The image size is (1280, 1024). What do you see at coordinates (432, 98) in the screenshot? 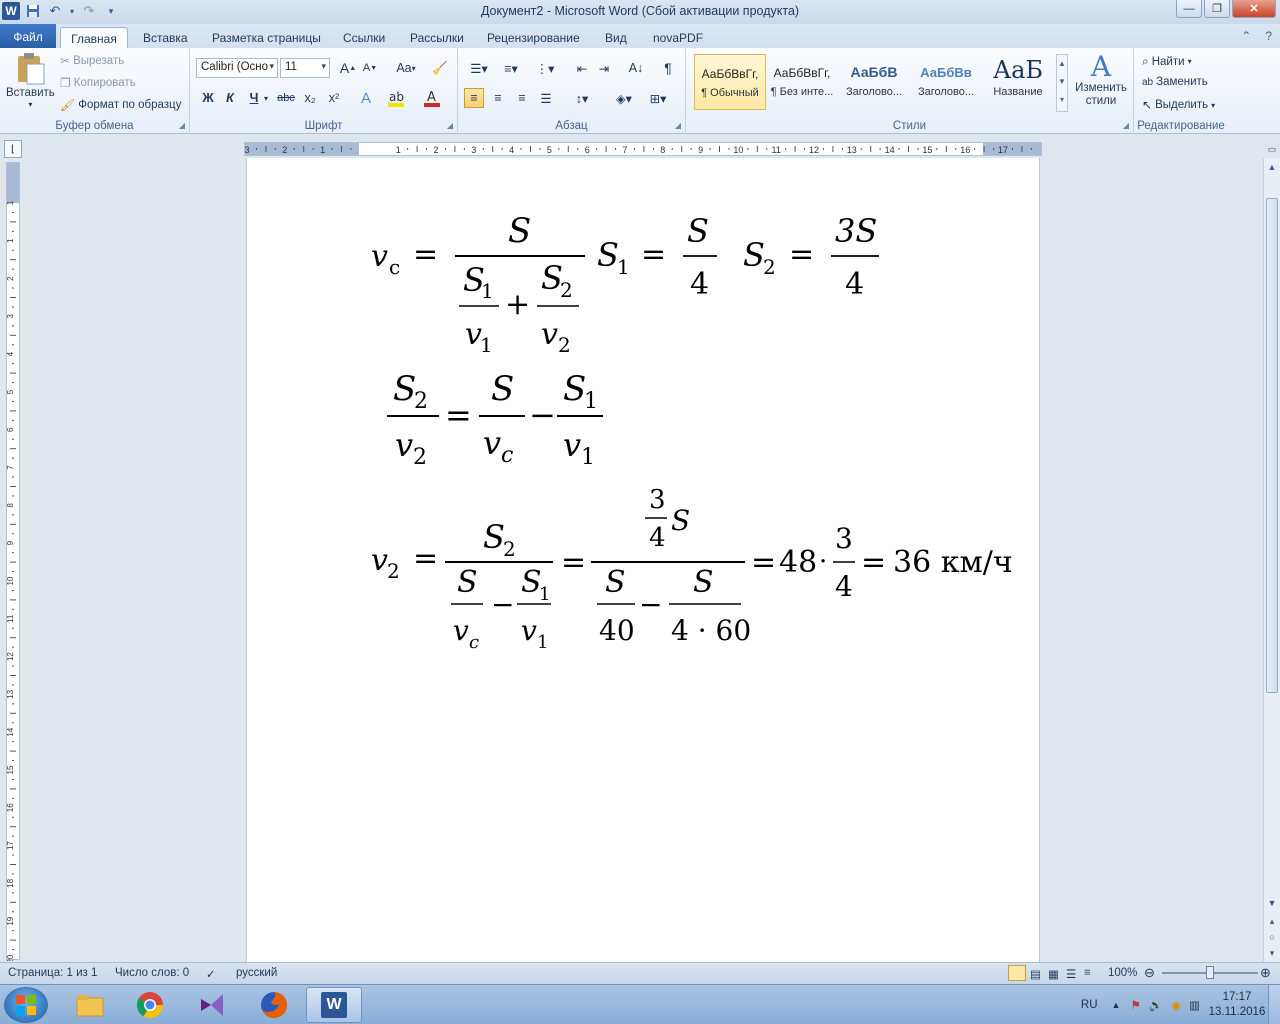
I see `font-color-icon: A` at bounding box center [432, 98].